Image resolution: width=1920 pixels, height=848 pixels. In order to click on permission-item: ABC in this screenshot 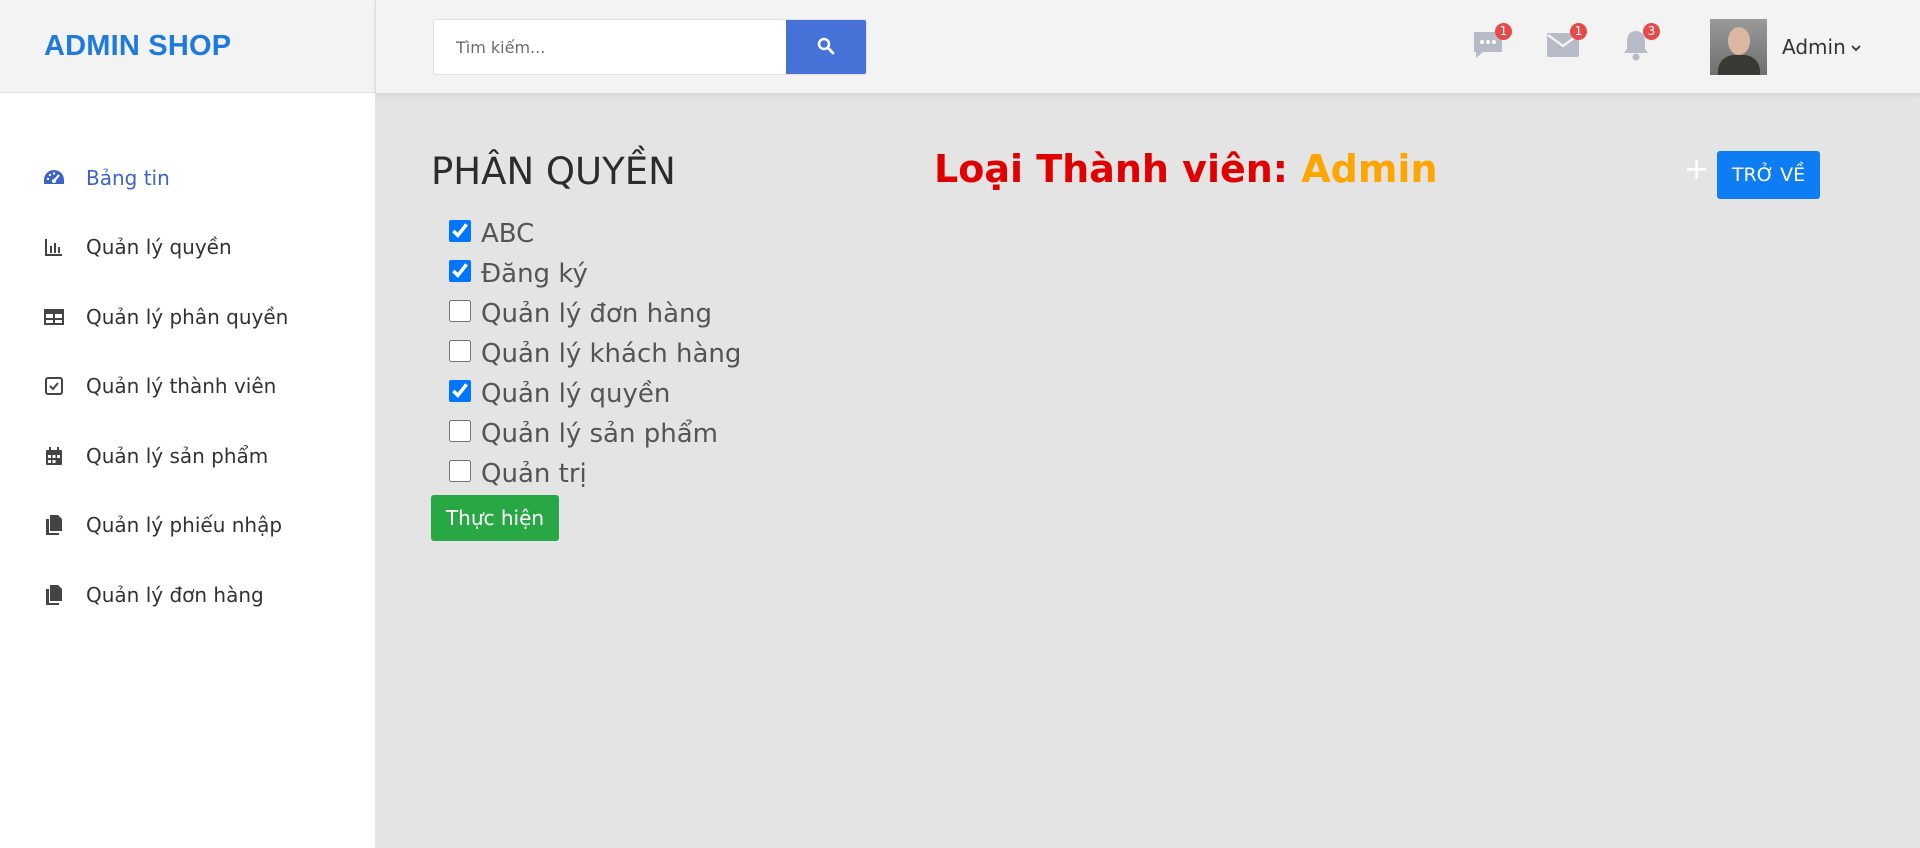, I will do `click(595, 234)`.